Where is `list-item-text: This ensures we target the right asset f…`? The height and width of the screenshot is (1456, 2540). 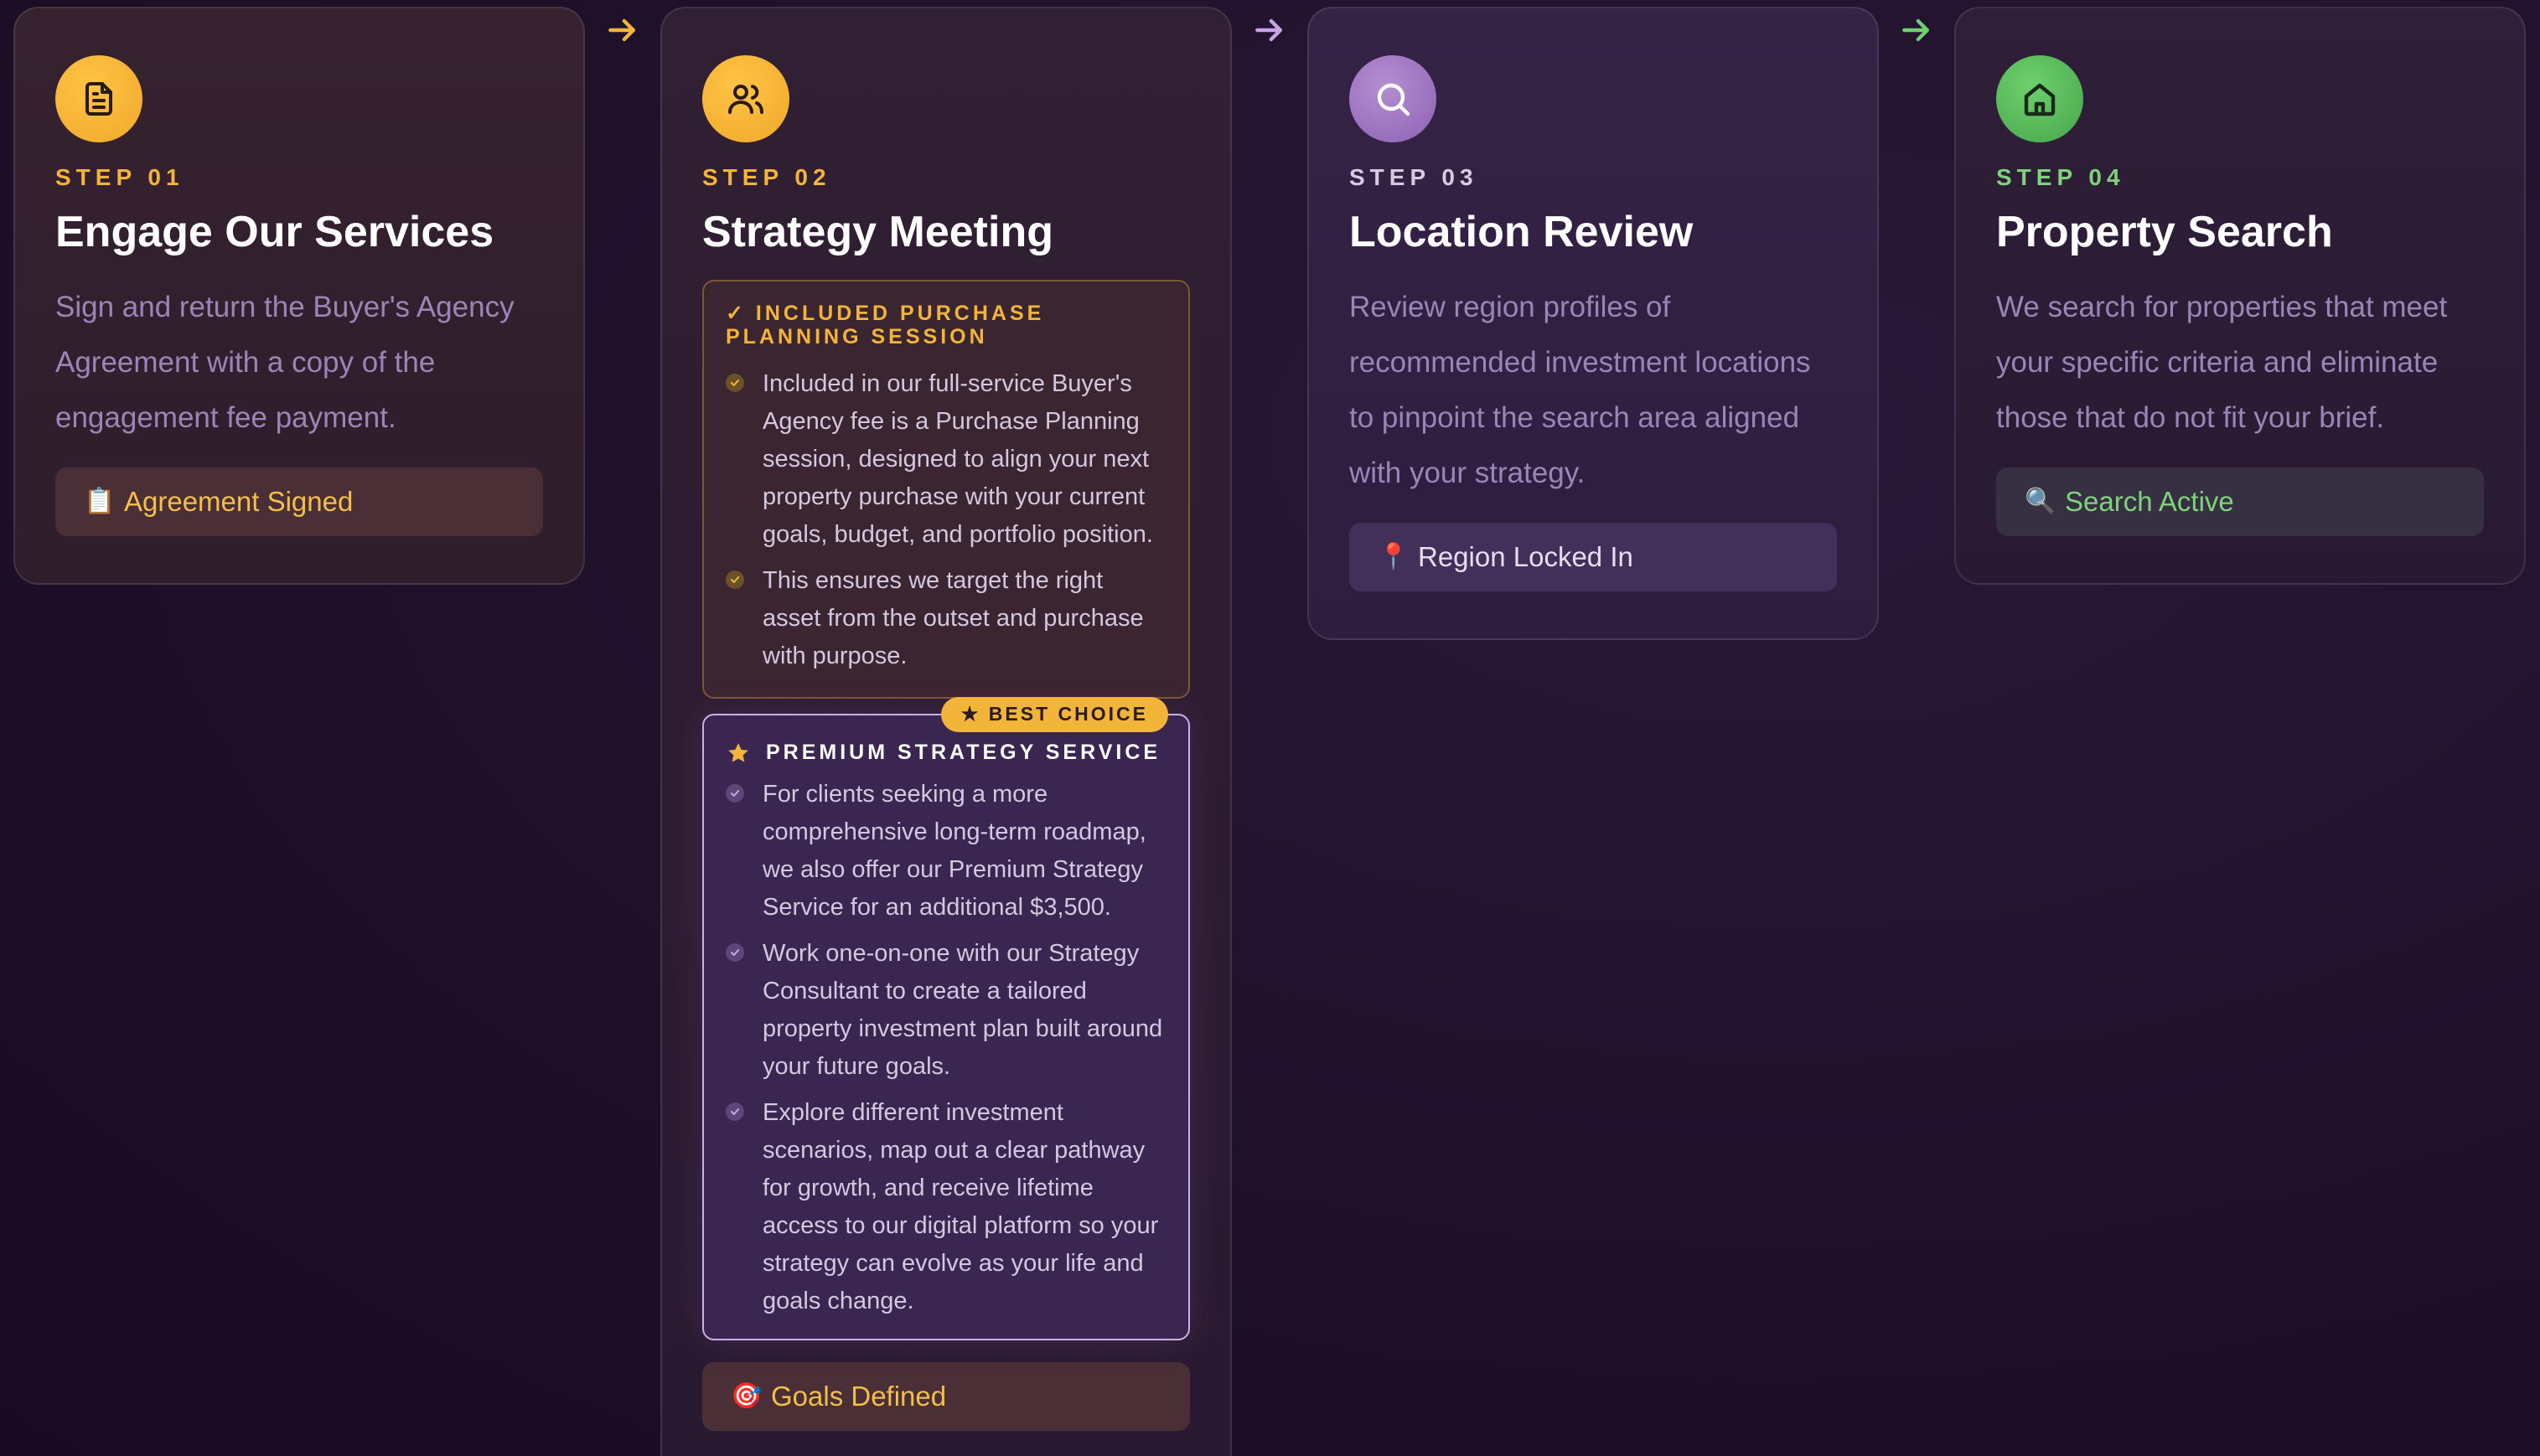 list-item-text: This ensures we target the right asset f… is located at coordinates (953, 617).